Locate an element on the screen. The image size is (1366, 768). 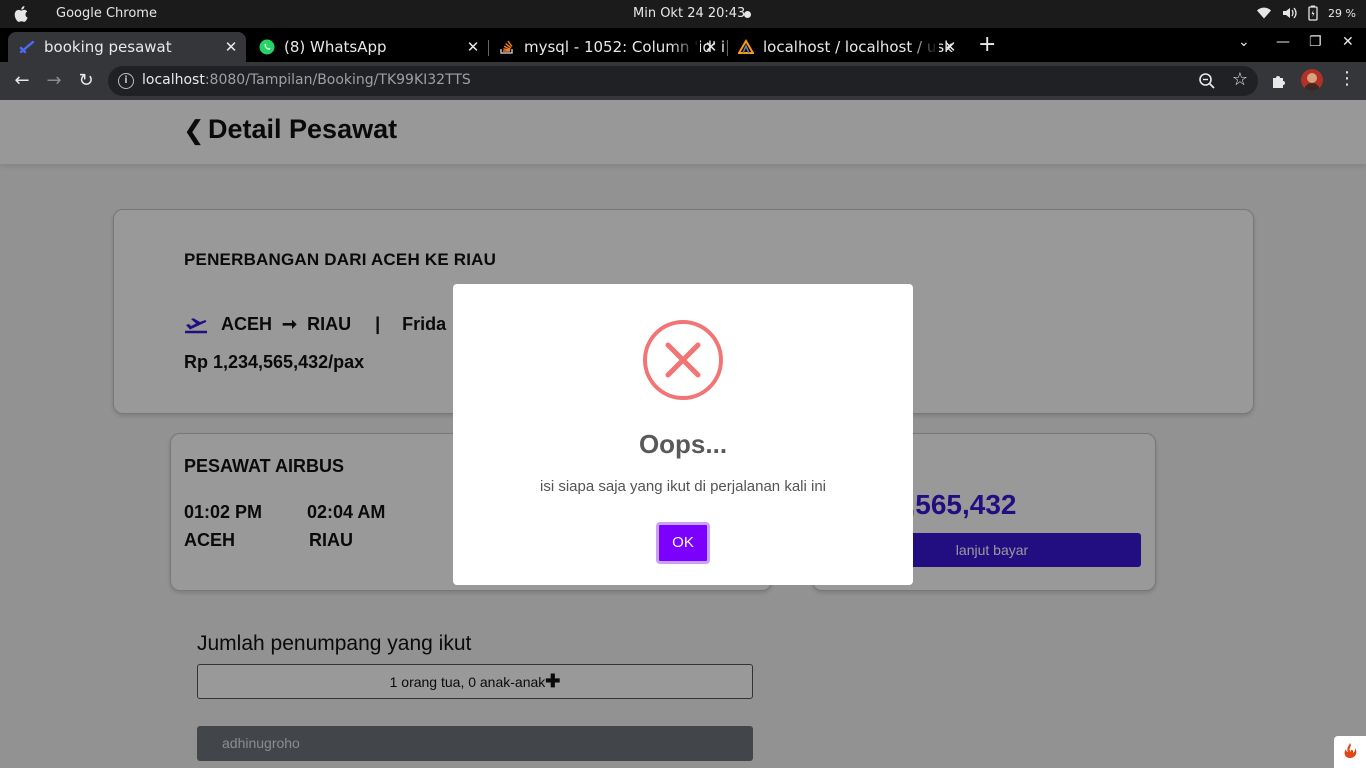
battery-icon is located at coordinates (1313, 13).